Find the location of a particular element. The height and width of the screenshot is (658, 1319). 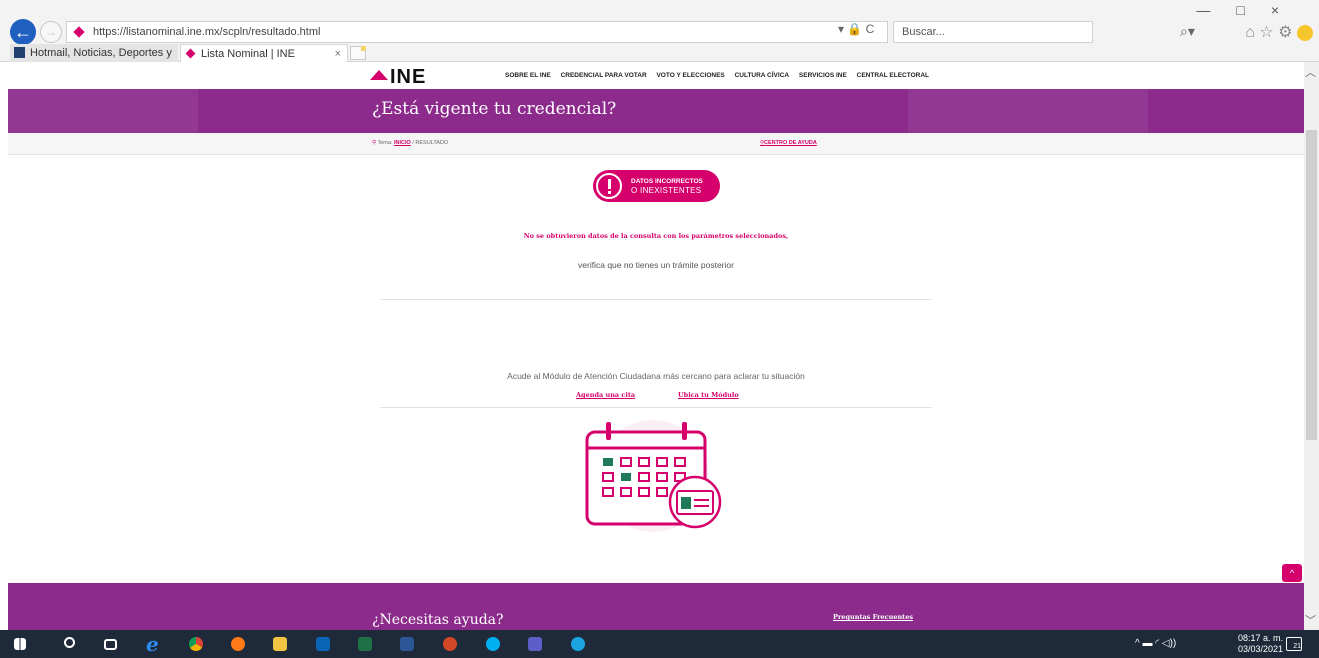

breadcrumb-home-link: INICIO is located at coordinates (402, 143).